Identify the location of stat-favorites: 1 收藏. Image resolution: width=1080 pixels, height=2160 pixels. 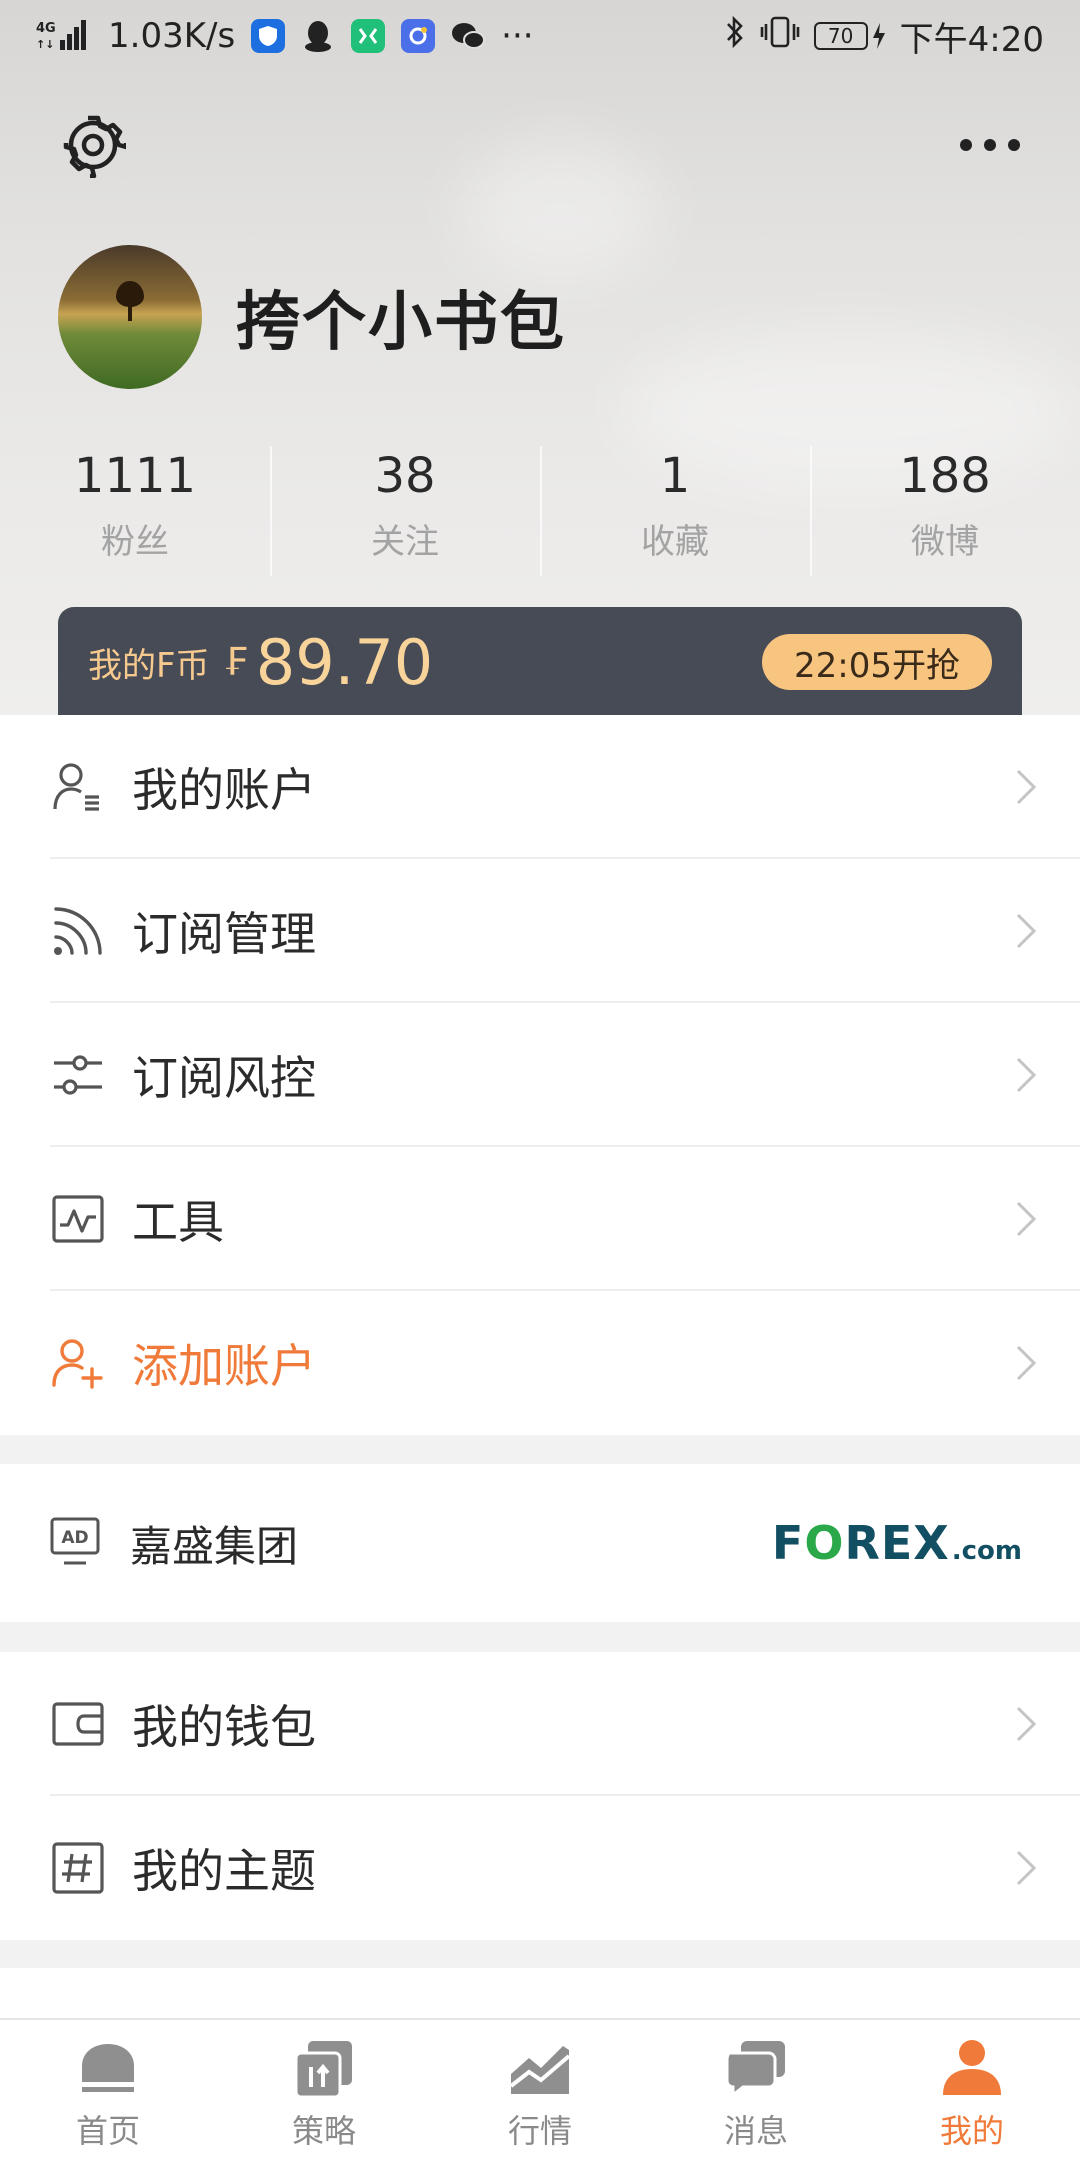
(675, 510).